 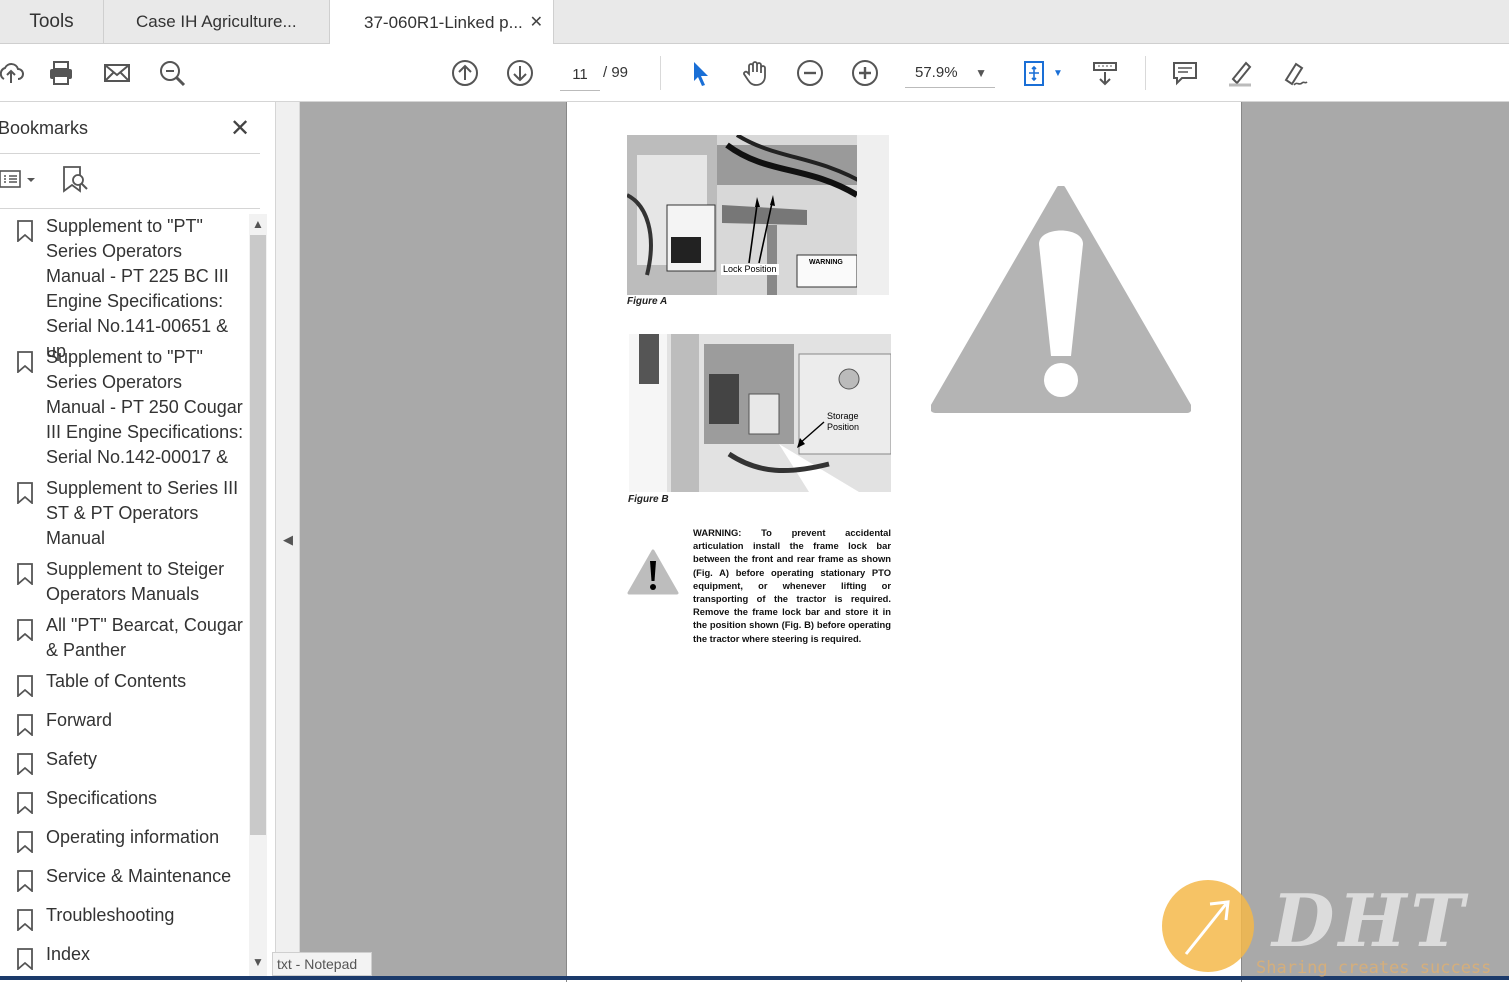 I want to click on zoom-select: 57.9% ▼, so click(x=950, y=73).